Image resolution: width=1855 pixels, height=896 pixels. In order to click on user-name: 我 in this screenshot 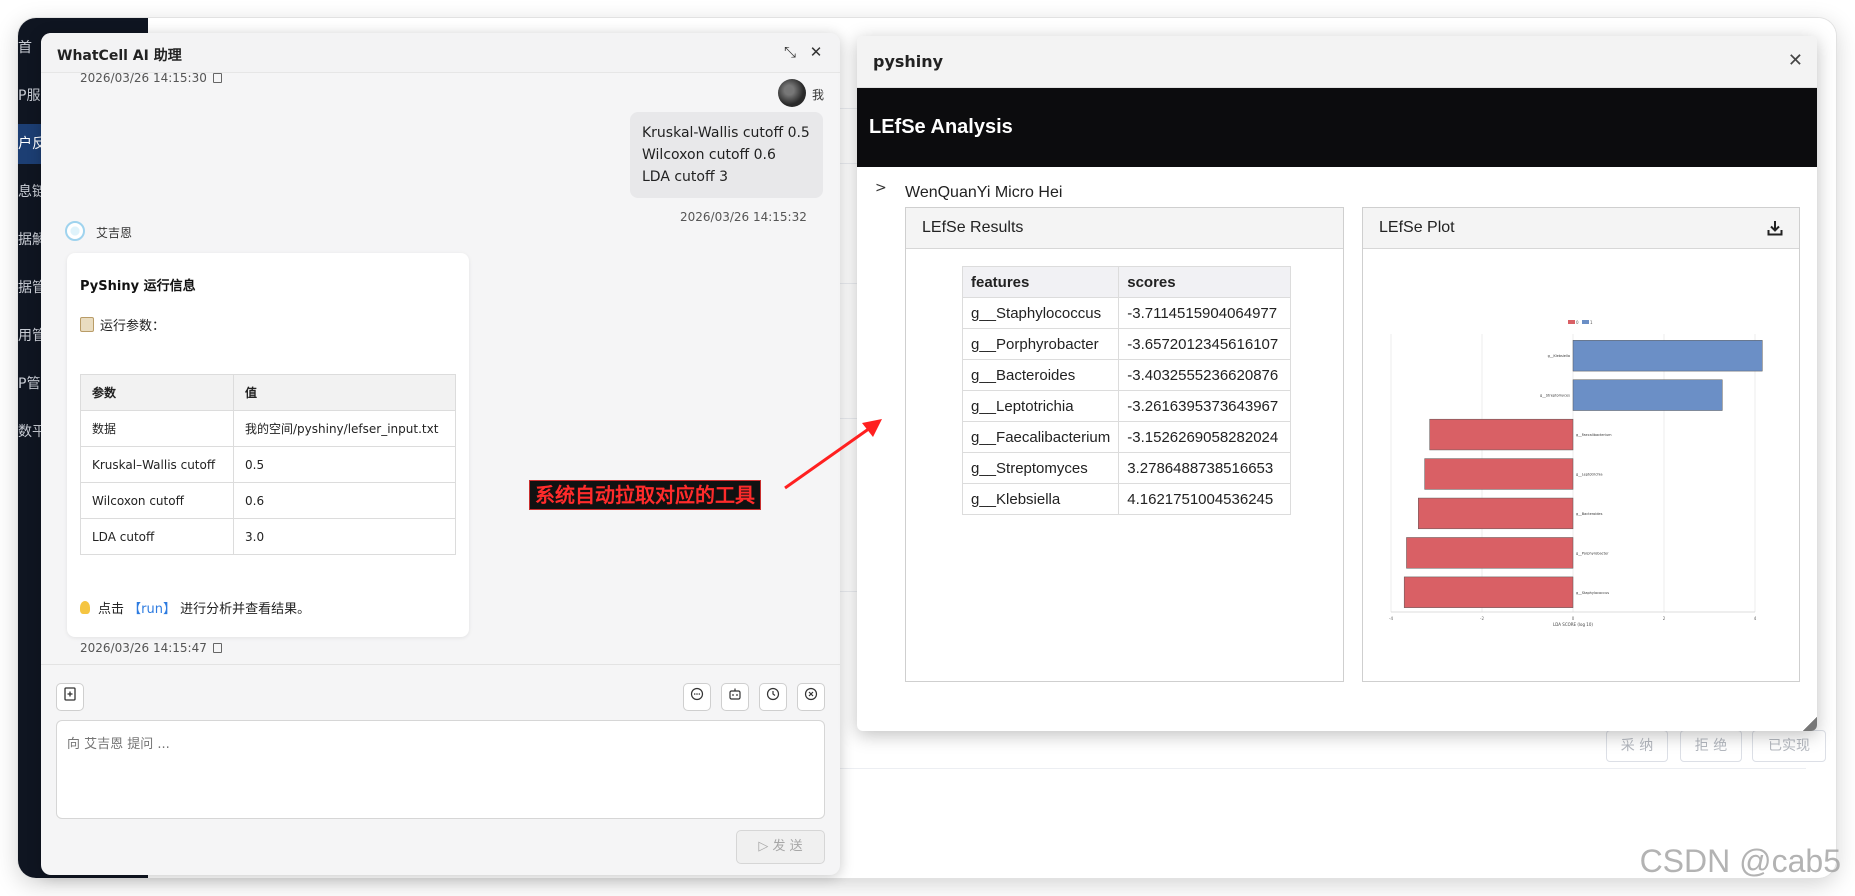, I will do `click(818, 95)`.